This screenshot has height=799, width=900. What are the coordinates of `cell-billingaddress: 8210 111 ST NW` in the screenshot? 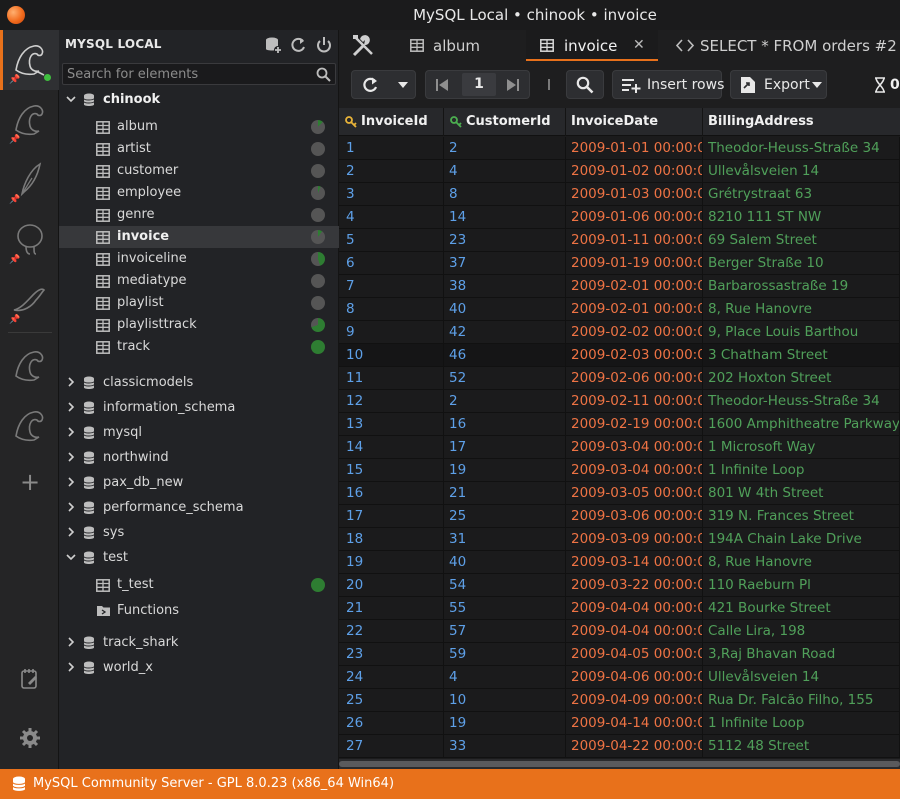 It's located at (801, 217).